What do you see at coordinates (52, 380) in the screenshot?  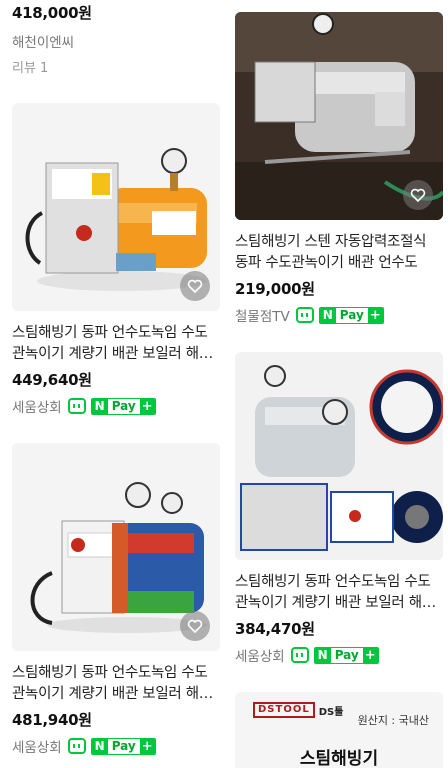 I see `product-price: 449,640원` at bounding box center [52, 380].